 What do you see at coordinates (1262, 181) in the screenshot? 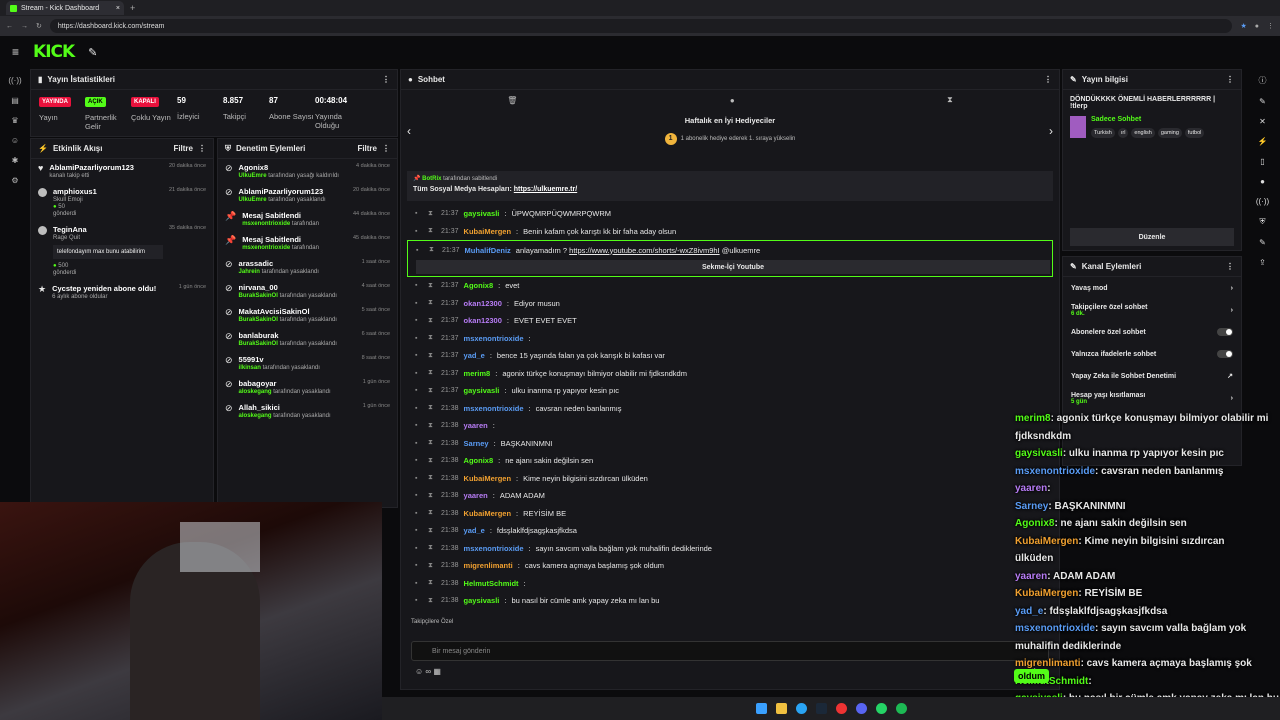
I see `chat-icon: ●` at bounding box center [1262, 181].